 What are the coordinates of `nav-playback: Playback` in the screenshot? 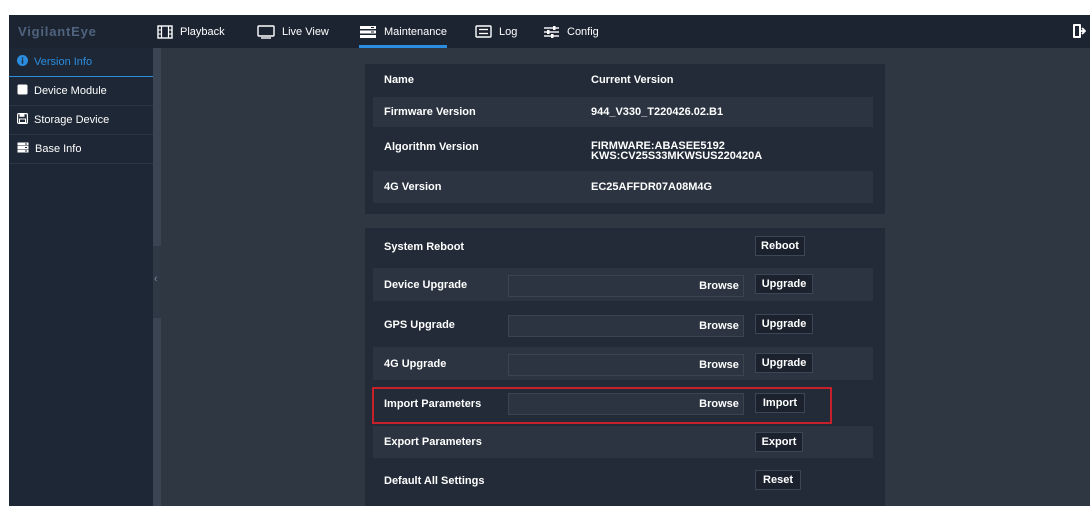 It's located at (191, 31).